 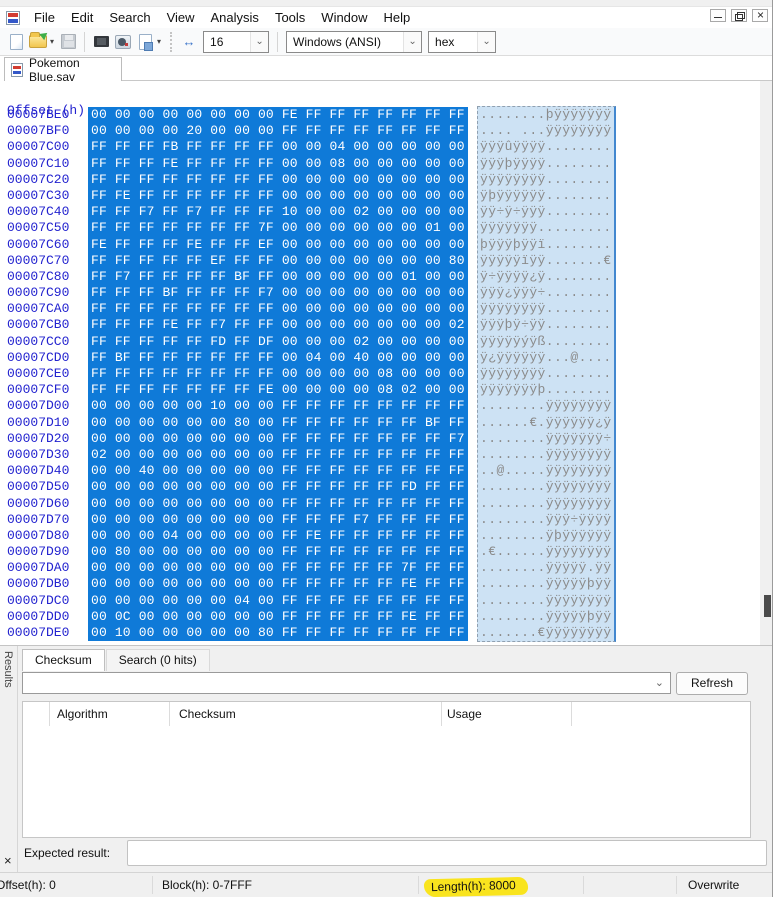 I want to click on hex-row-decoded: ........ÿÿÿ÷ÿÿÿÿ, so click(x=546, y=520).